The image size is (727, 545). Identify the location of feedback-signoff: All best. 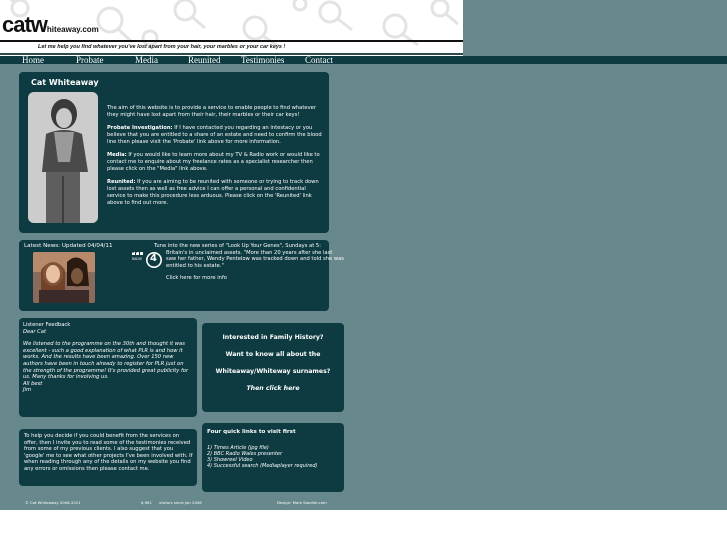
(33, 383).